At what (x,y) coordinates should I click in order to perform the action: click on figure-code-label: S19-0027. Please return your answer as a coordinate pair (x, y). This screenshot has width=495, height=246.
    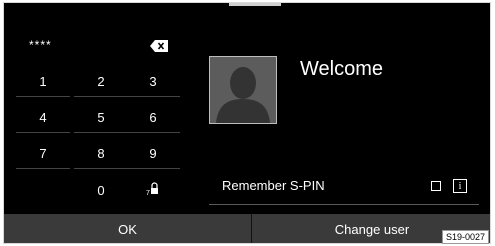
    Looking at the image, I should click on (465, 237).